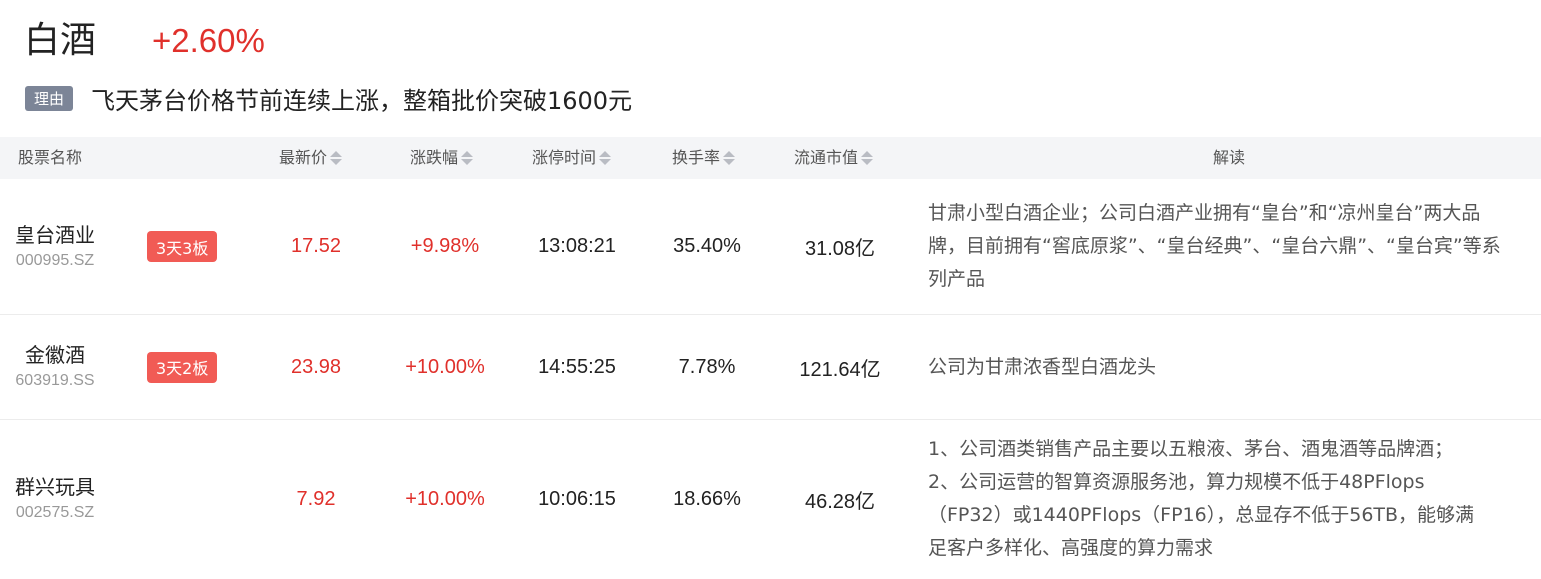  I want to click on note-cell: 公司为甘肃浓香型白酒龙头, so click(1230, 367).